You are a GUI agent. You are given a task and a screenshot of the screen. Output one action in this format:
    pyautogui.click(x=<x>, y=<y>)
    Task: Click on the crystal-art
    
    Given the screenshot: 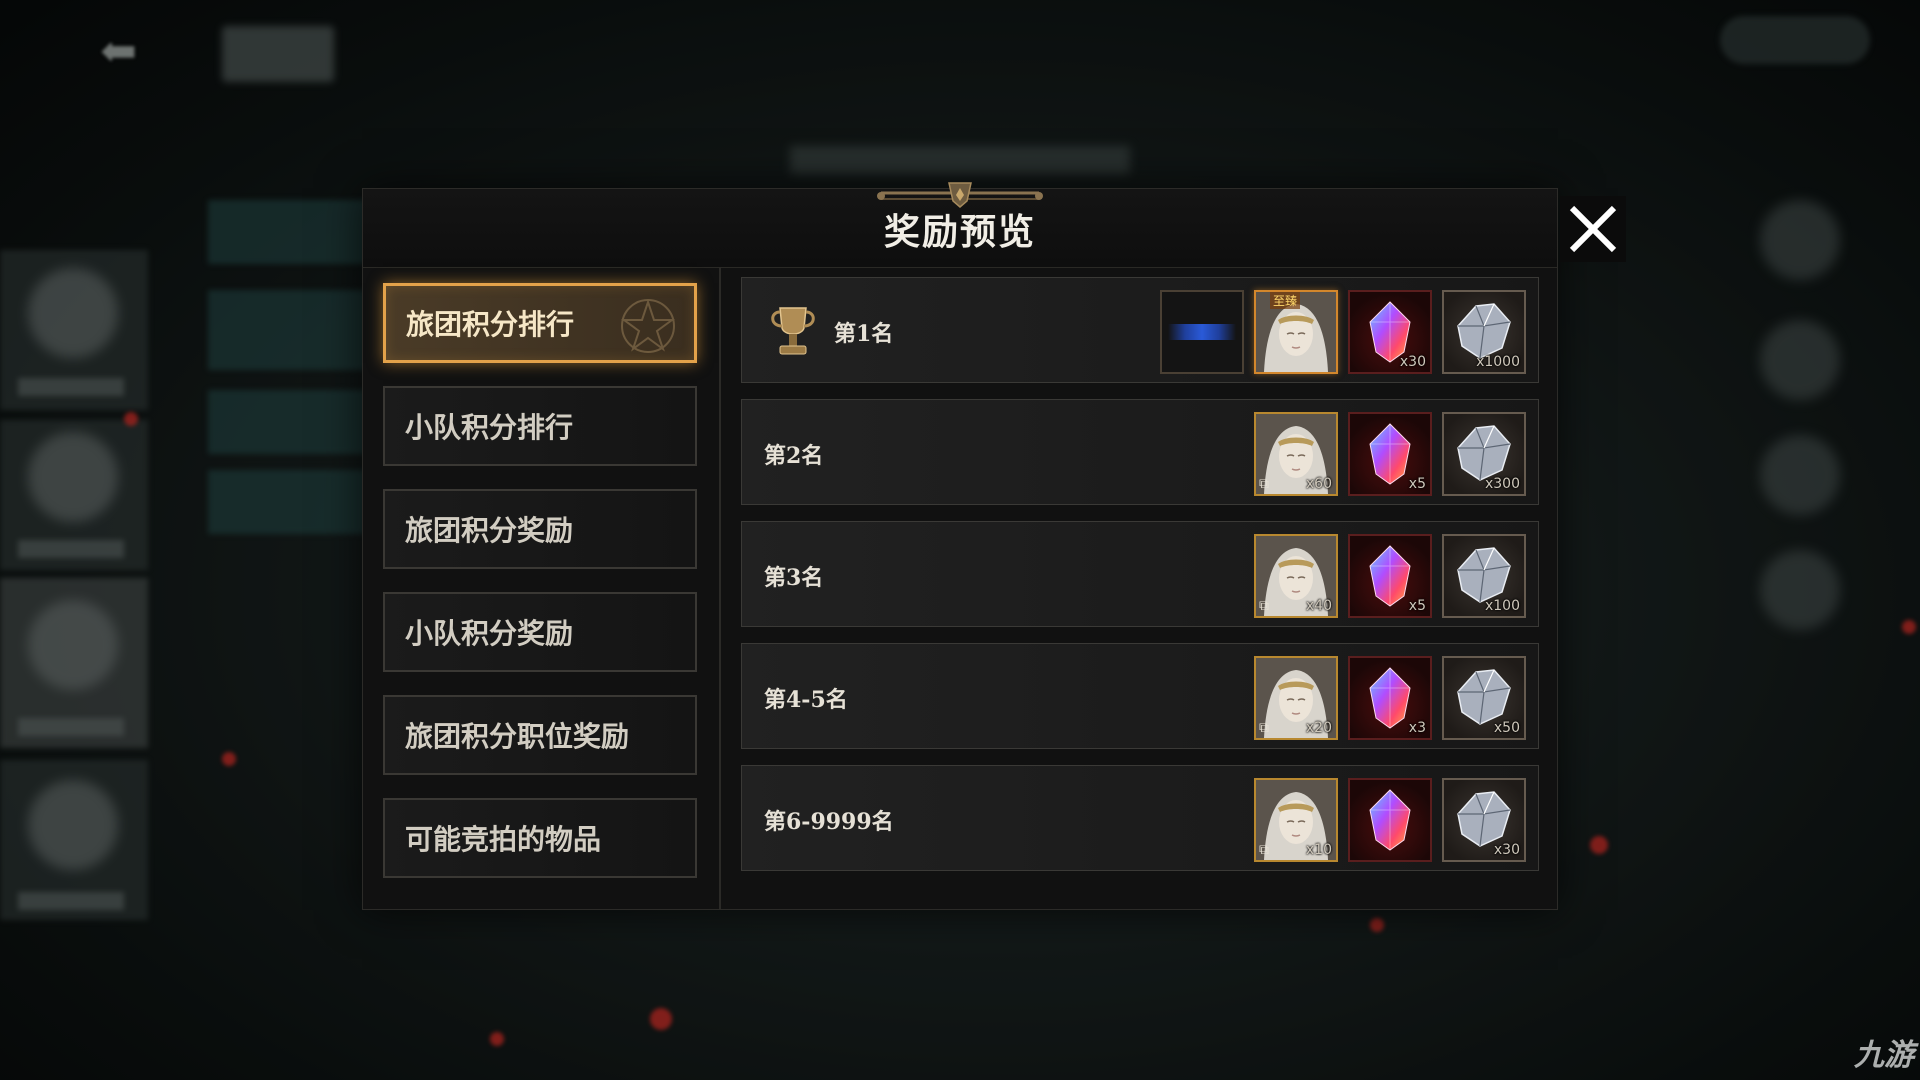 What is the action you would take?
    pyautogui.click(x=1390, y=820)
    